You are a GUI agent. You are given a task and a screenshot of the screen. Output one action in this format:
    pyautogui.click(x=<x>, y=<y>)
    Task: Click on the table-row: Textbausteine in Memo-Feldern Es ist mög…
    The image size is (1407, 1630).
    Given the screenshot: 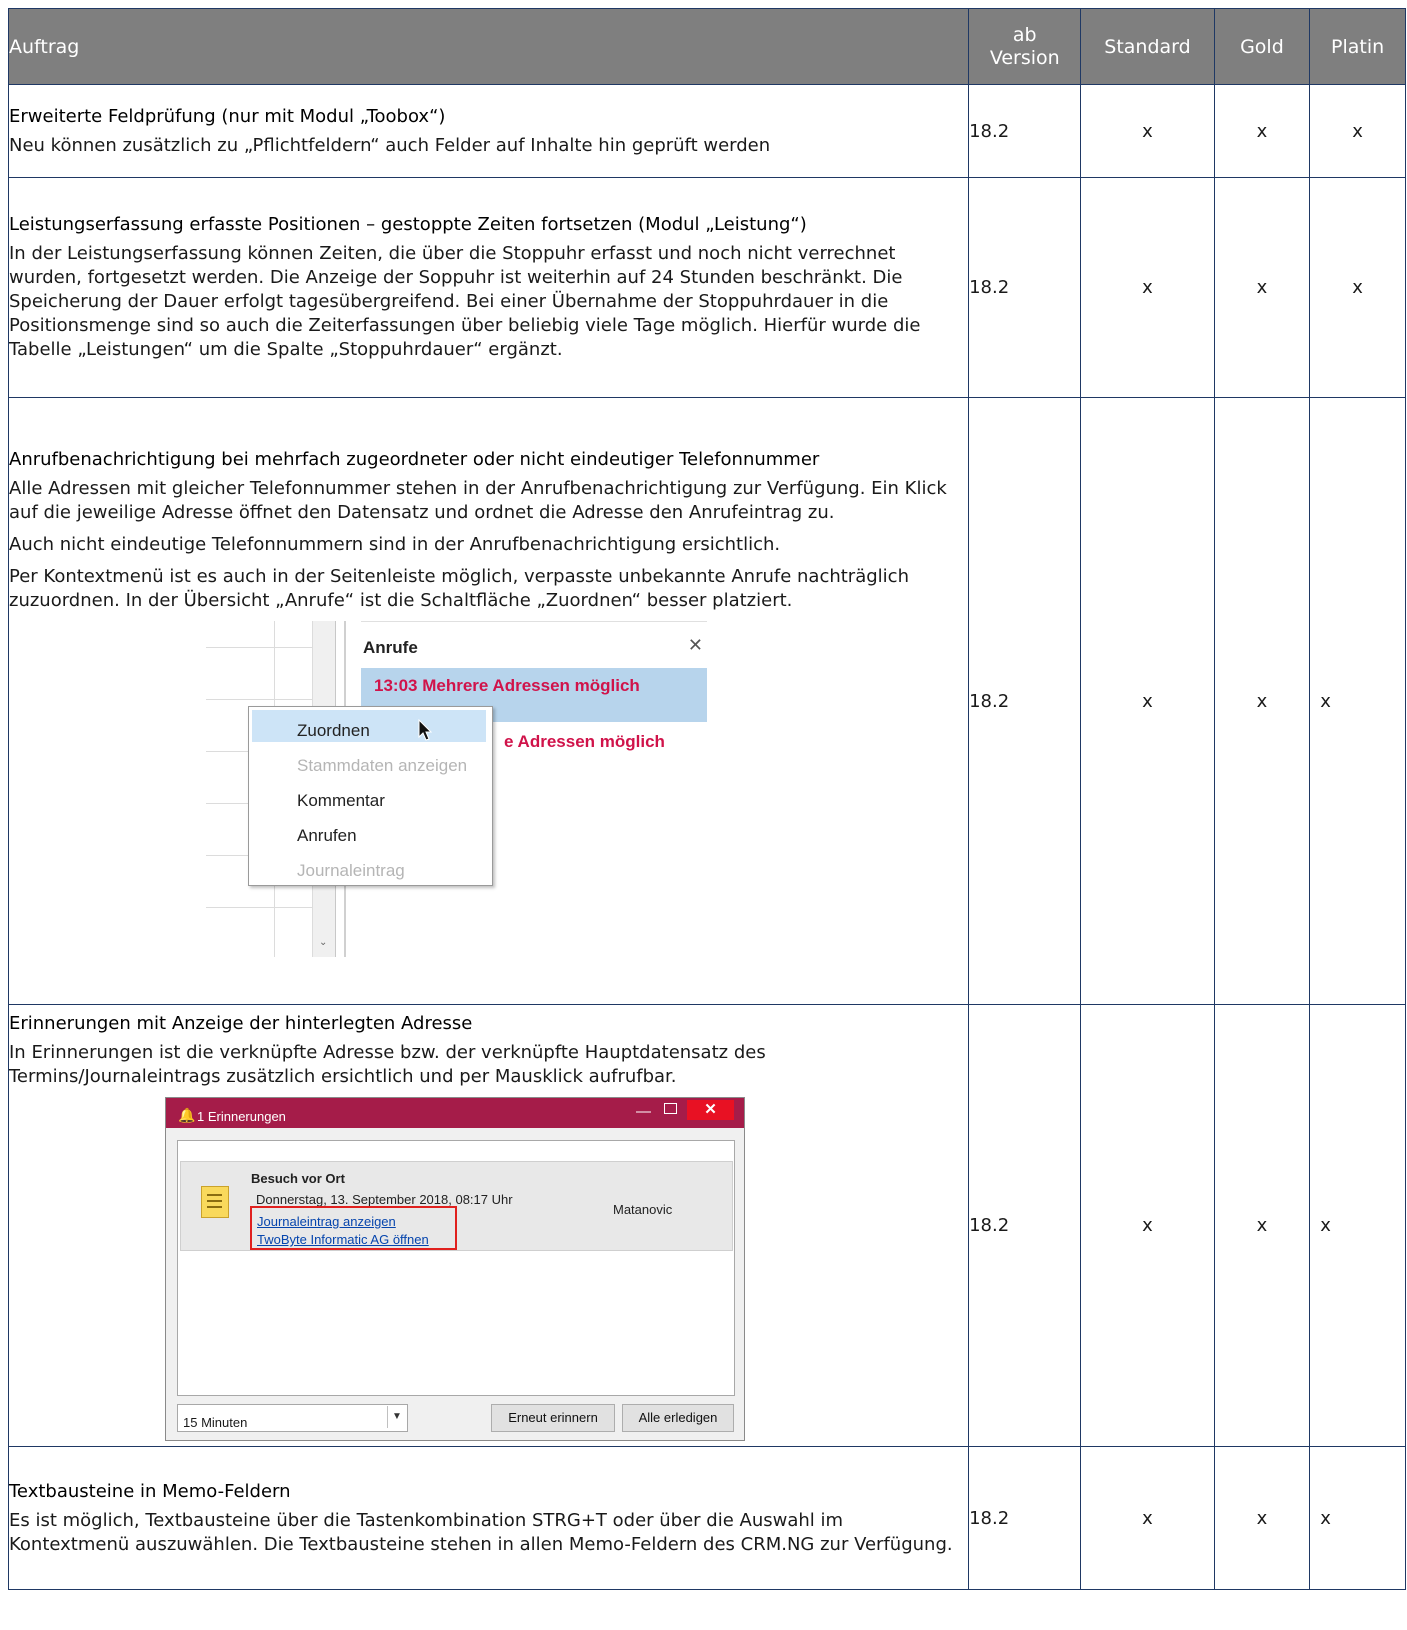 What is the action you would take?
    pyautogui.click(x=706, y=1518)
    